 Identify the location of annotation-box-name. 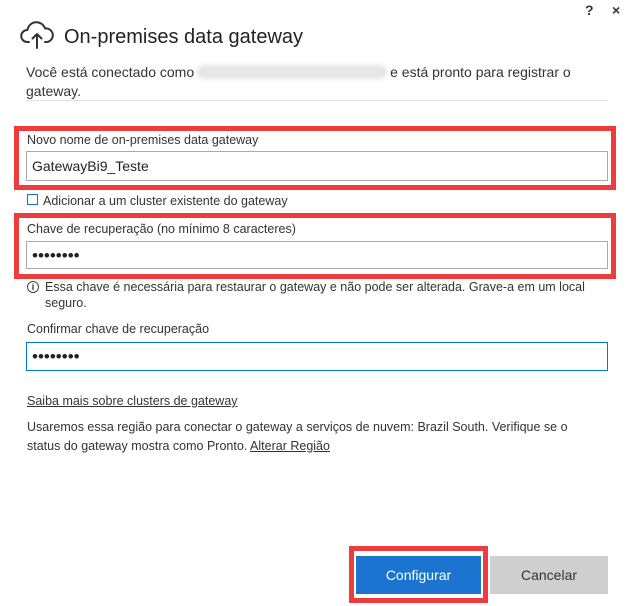
(315, 158).